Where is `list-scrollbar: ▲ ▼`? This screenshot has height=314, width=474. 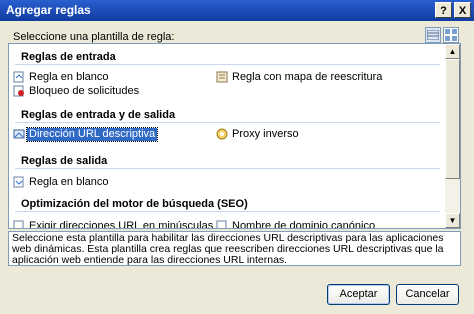 list-scrollbar: ▲ ▼ is located at coordinates (452, 136).